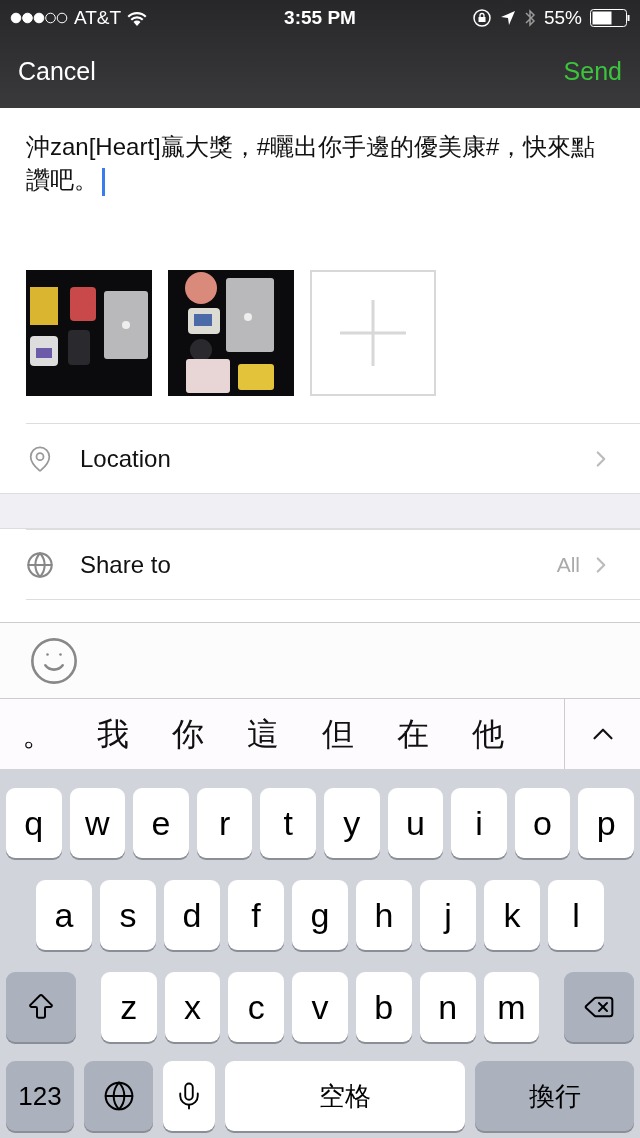 This screenshot has height=1138, width=640. What do you see at coordinates (126, 564) in the screenshot?
I see `row-label: Share to` at bounding box center [126, 564].